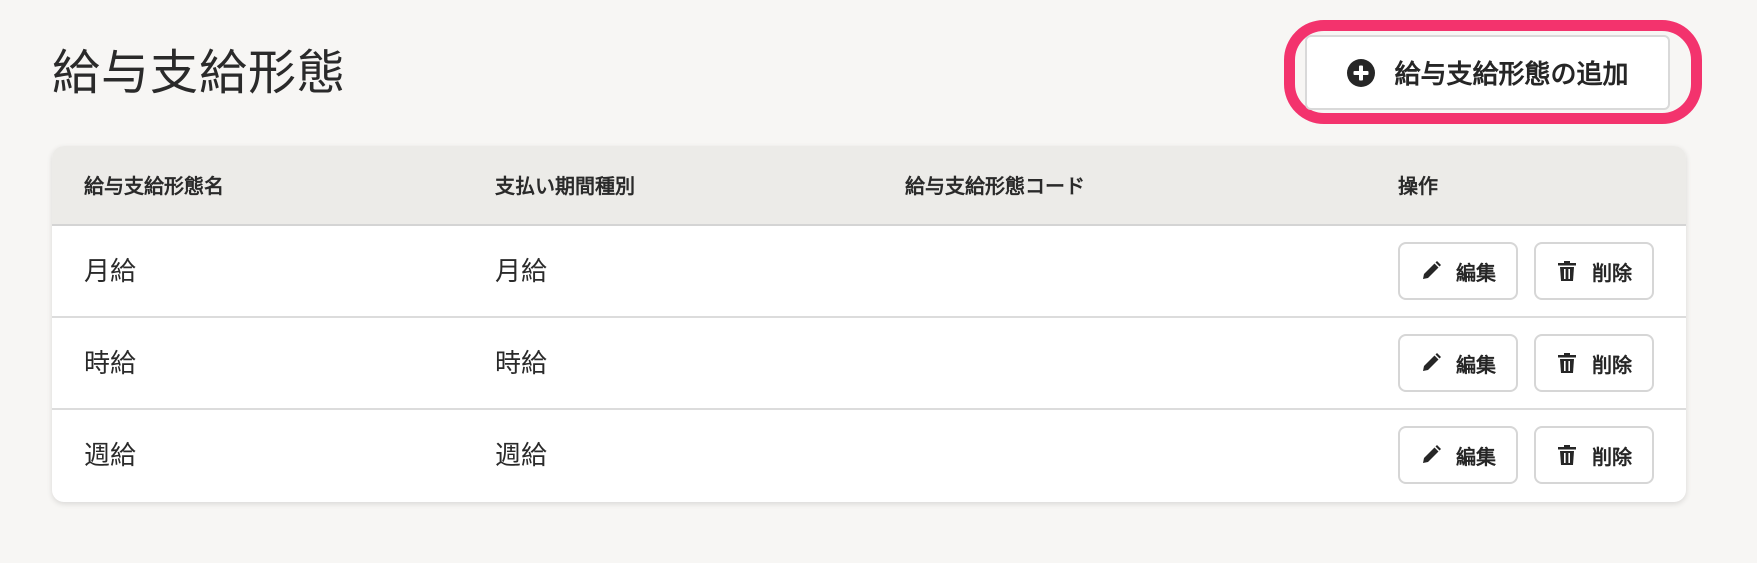 Image resolution: width=1757 pixels, height=563 pixels. I want to click on cell-name: 週給, so click(110, 456).